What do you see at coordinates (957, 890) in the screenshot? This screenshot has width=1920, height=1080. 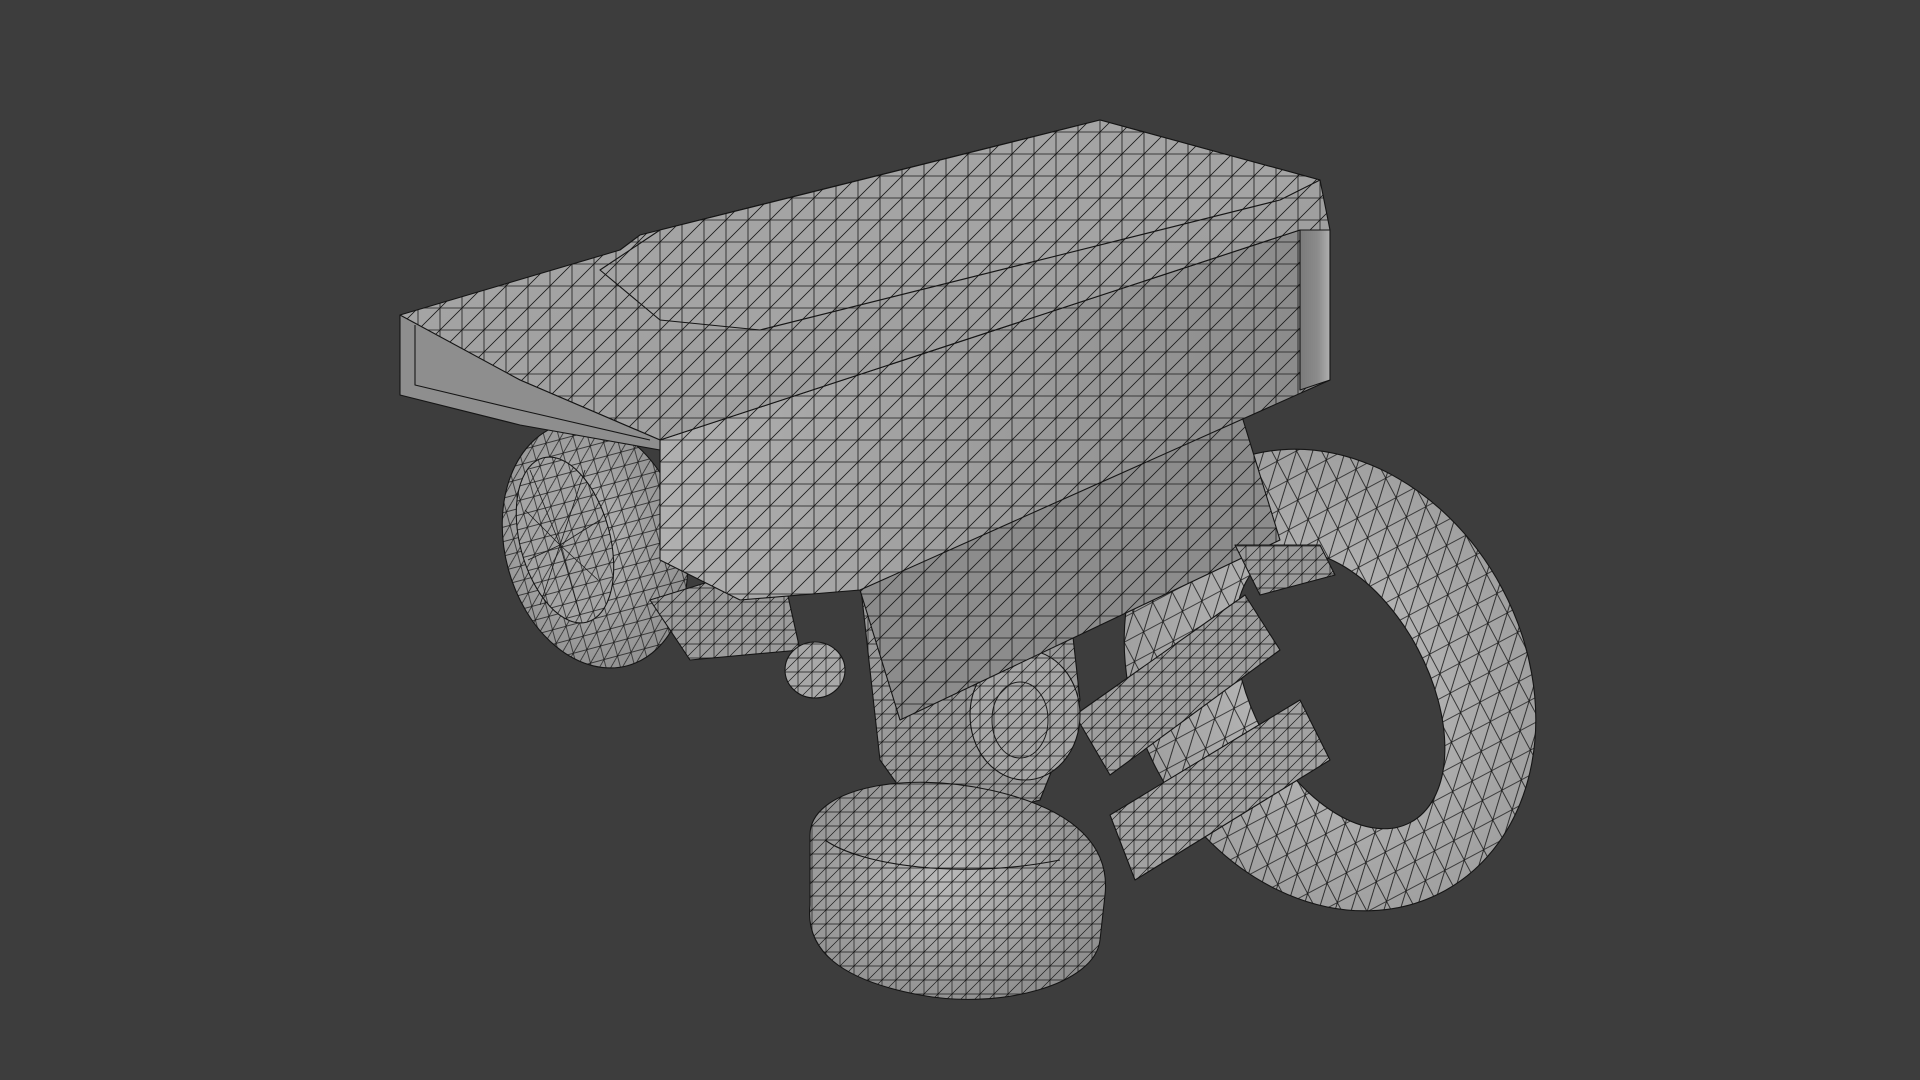 I see `front-wheel` at bounding box center [957, 890].